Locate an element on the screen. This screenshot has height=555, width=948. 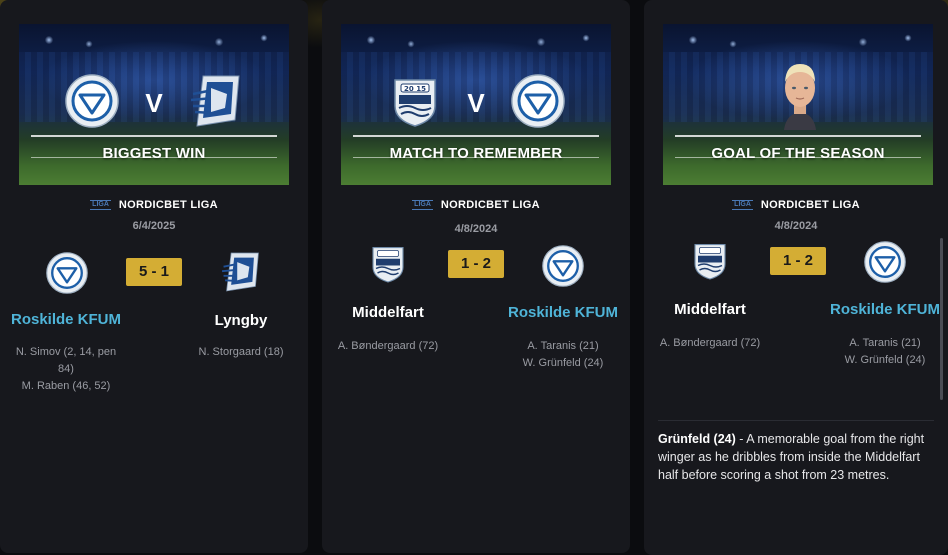
scorer-line: M. Raben (46, 52) is located at coordinates (66, 386).